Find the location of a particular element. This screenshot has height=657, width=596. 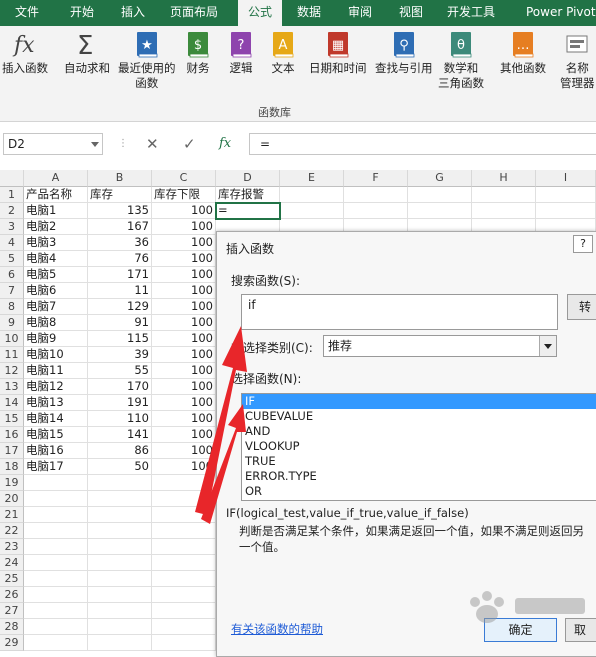

confirm-icon: ✓ is located at coordinates (189, 144).